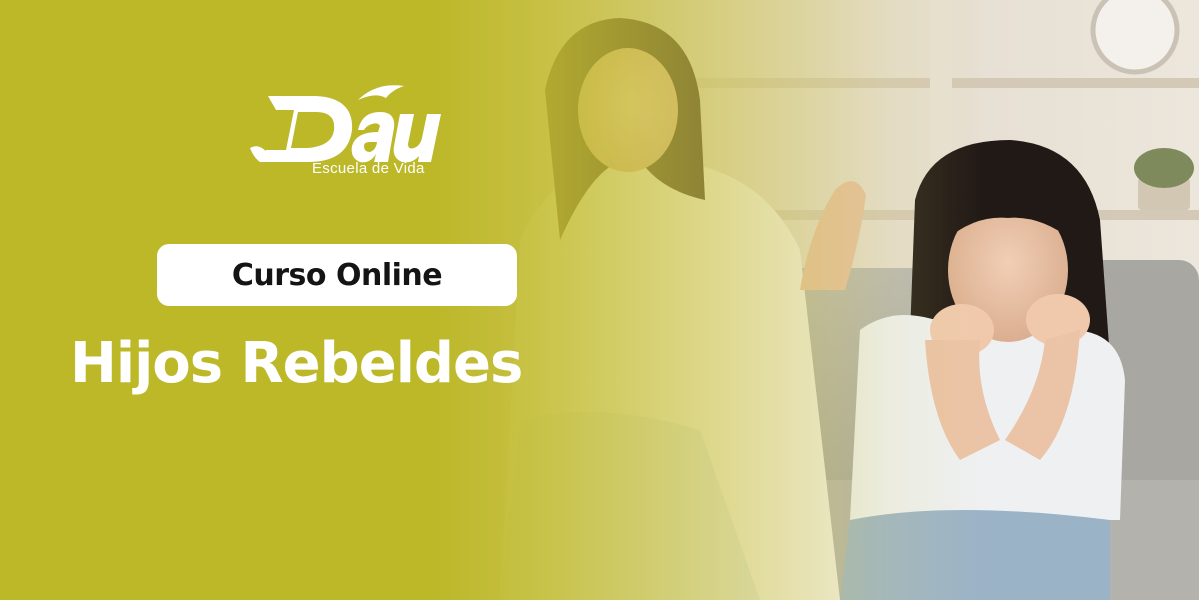  Describe the element at coordinates (296, 363) in the screenshot. I see `course-title: Hijos Rebeldes` at that location.